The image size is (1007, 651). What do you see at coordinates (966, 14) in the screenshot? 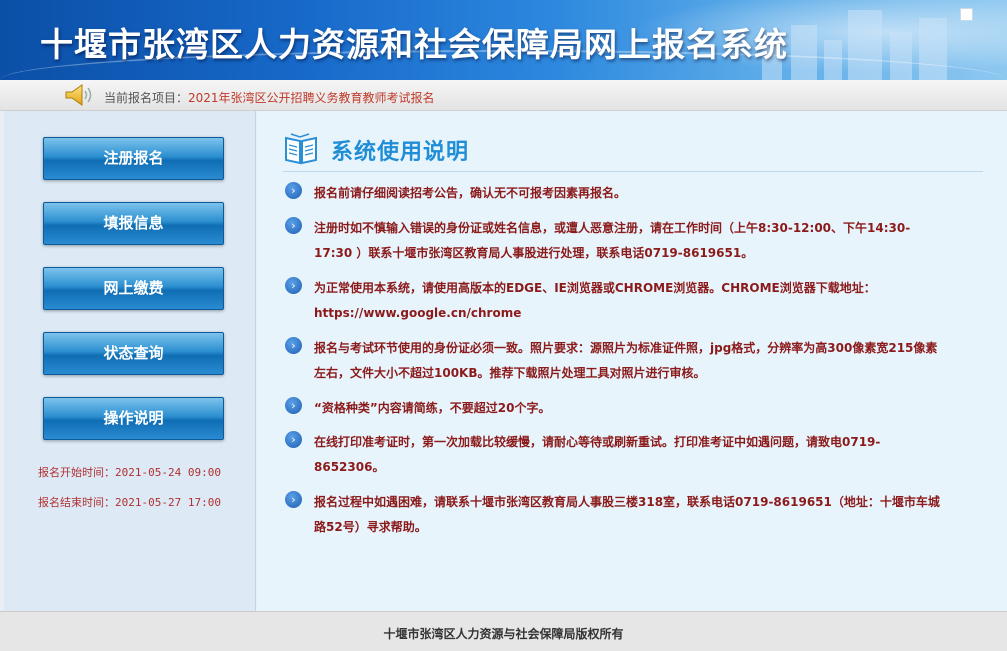
I see `banner-corner-box` at bounding box center [966, 14].